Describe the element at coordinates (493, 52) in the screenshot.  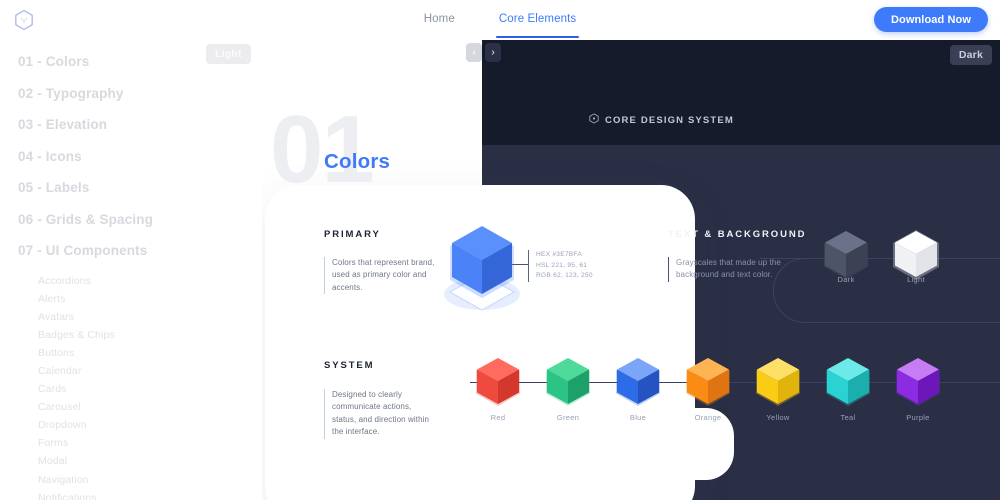
I see `chevron-right-icon: ›` at that location.